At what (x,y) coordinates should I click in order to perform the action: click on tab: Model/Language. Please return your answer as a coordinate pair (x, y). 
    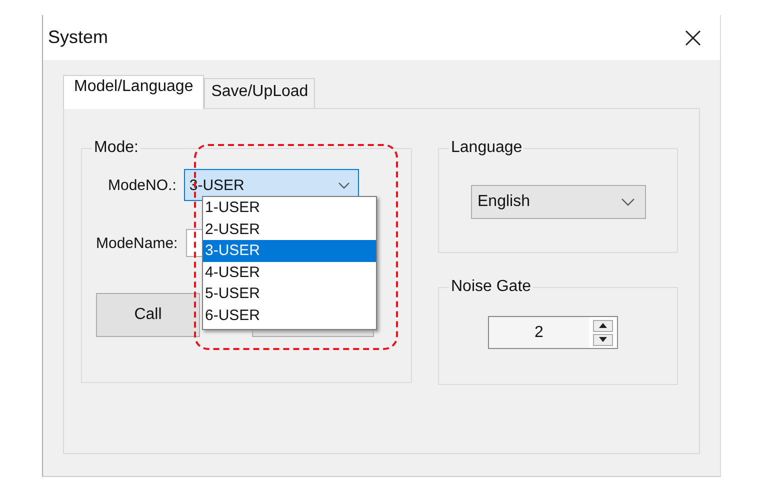
    Looking at the image, I should click on (133, 92).